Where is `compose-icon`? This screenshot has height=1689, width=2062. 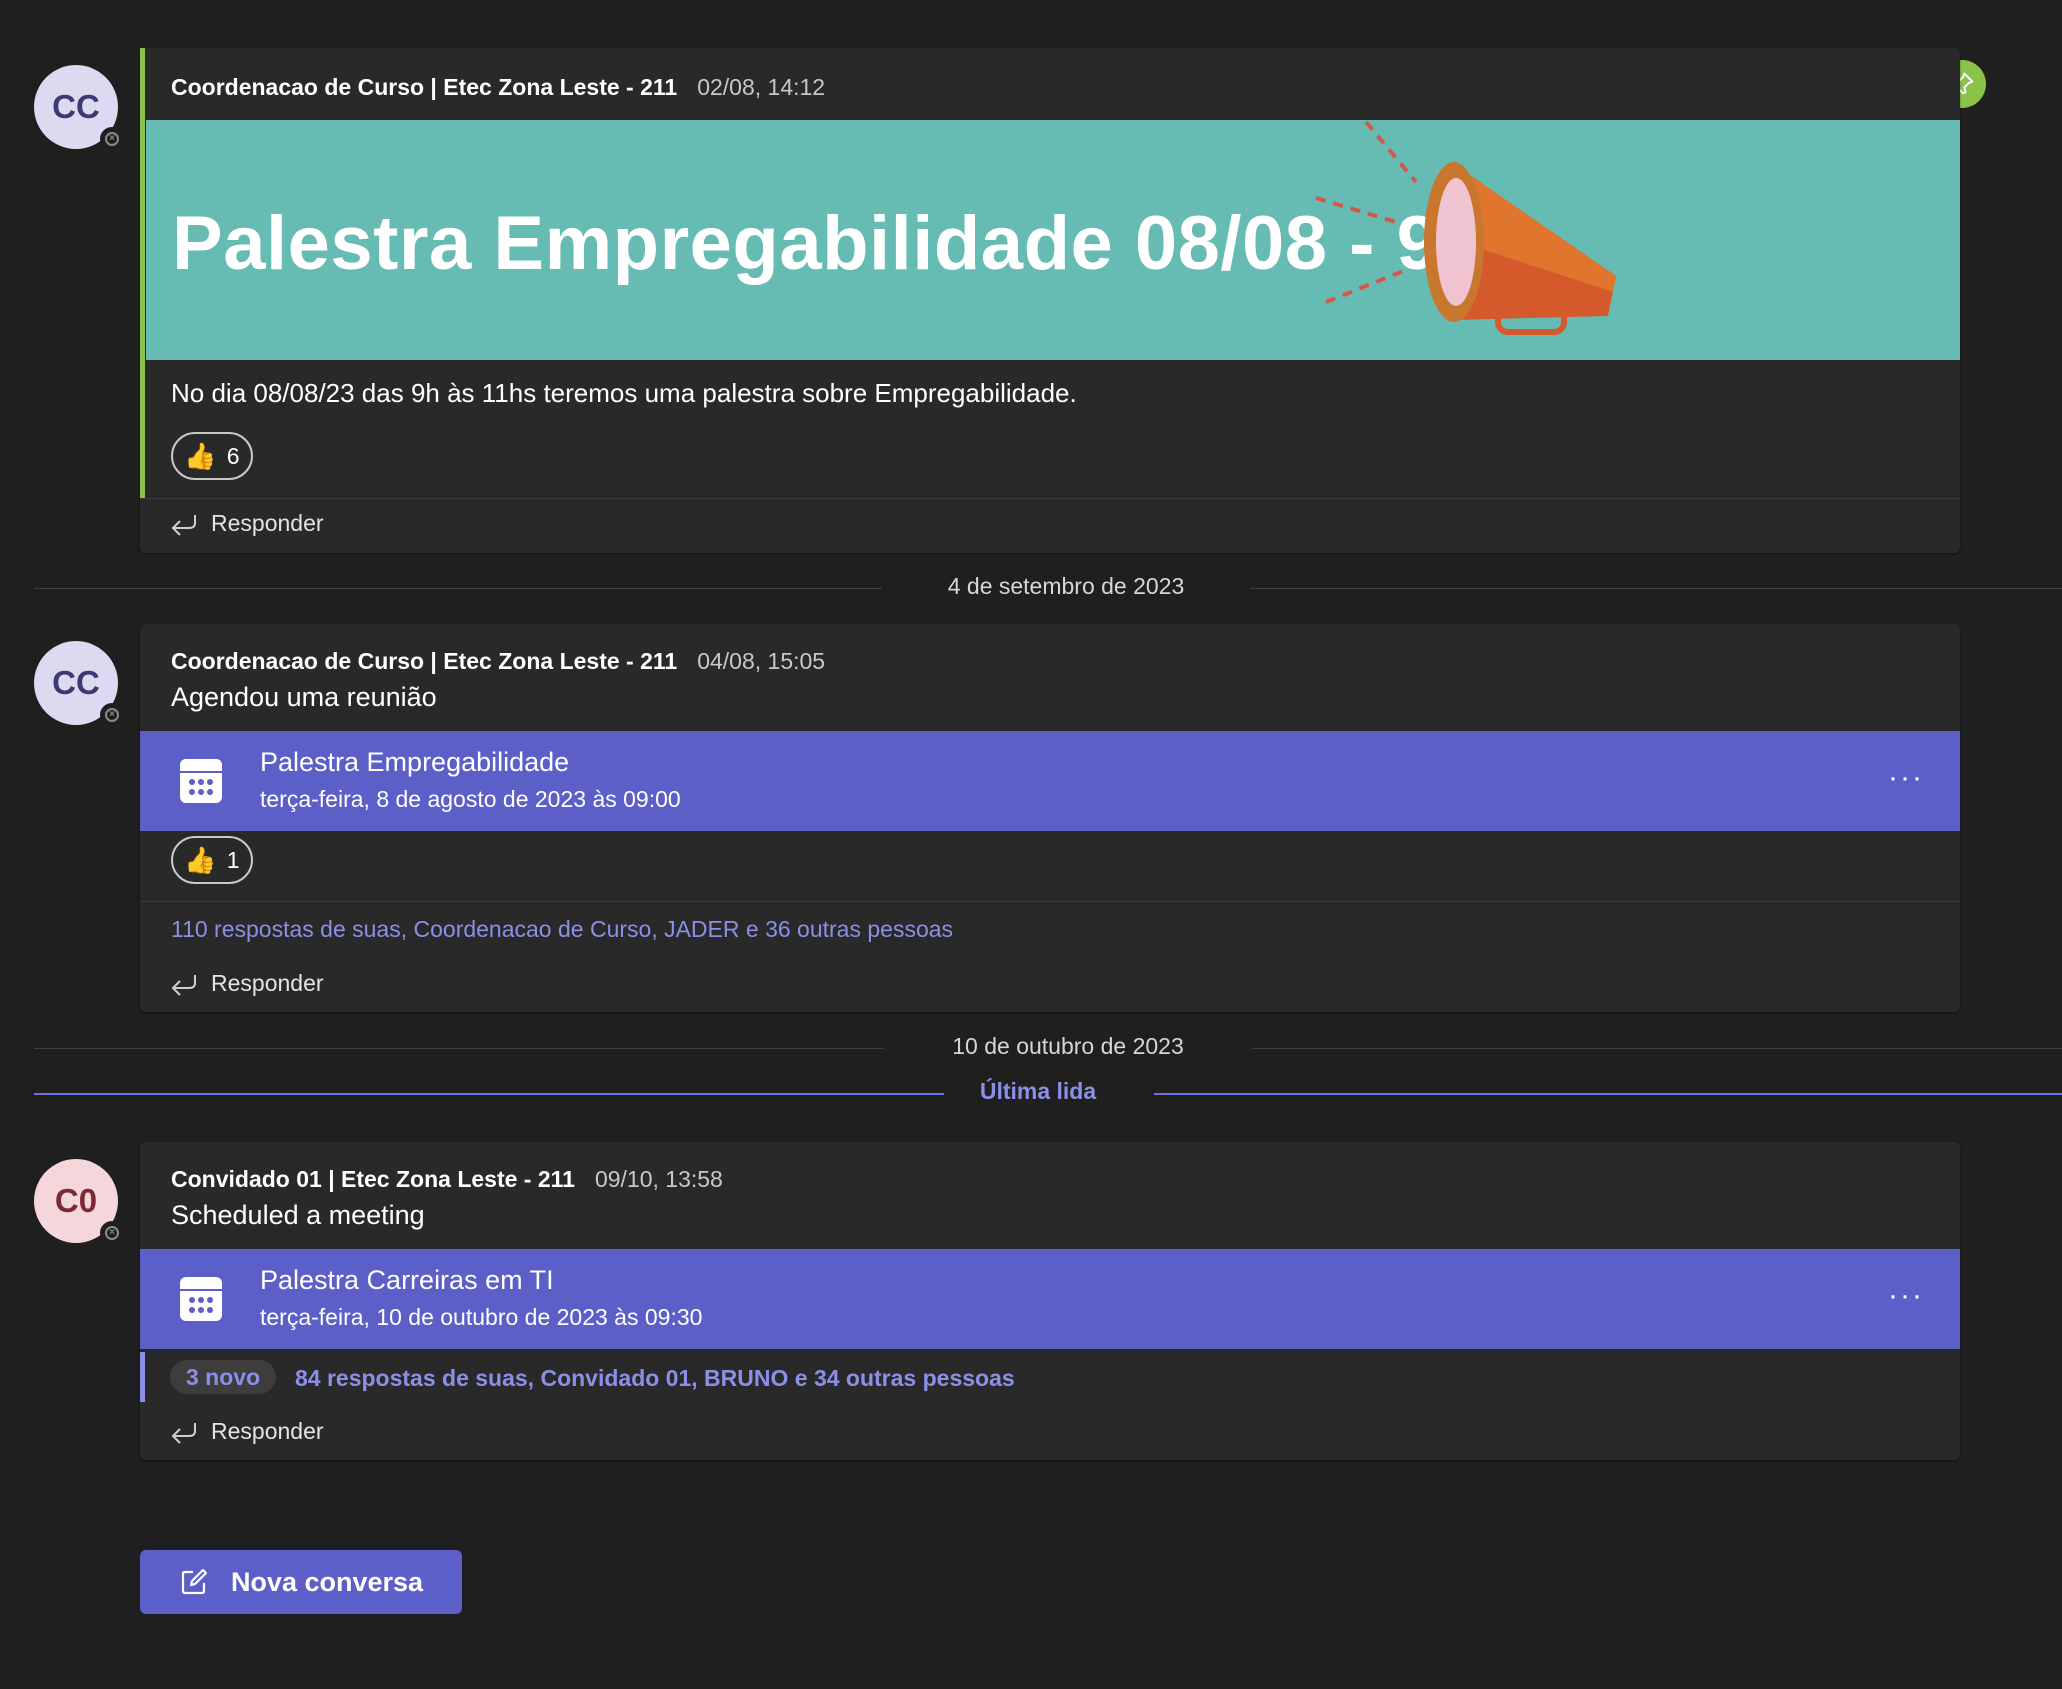
compose-icon is located at coordinates (194, 1581).